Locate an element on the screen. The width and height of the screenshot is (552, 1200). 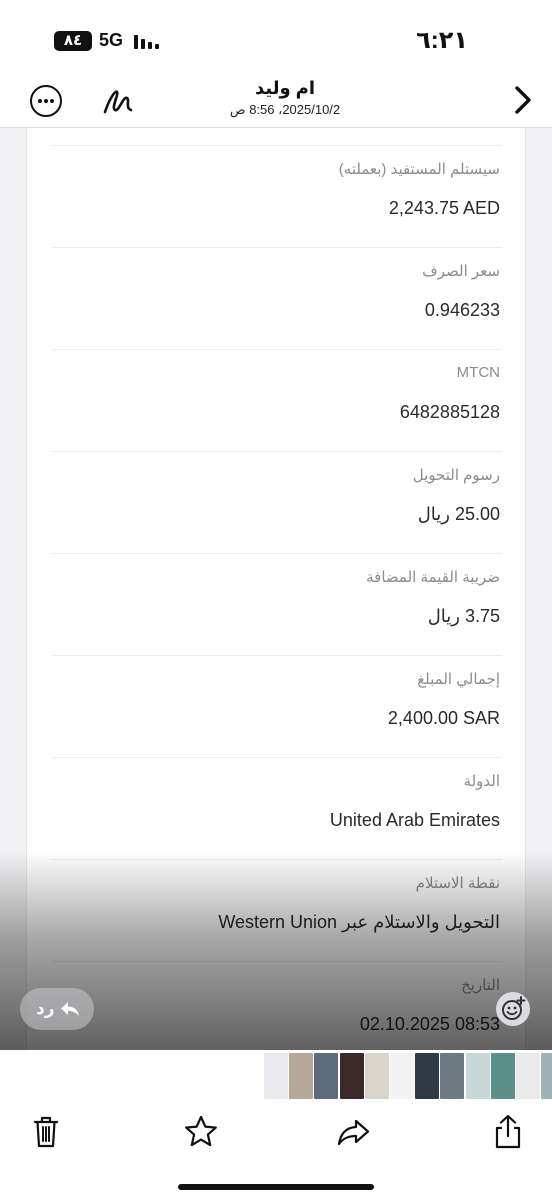
detail-row-vat: ضريبة القيمة المضافة 3.75 ريال is located at coordinates (277, 605).